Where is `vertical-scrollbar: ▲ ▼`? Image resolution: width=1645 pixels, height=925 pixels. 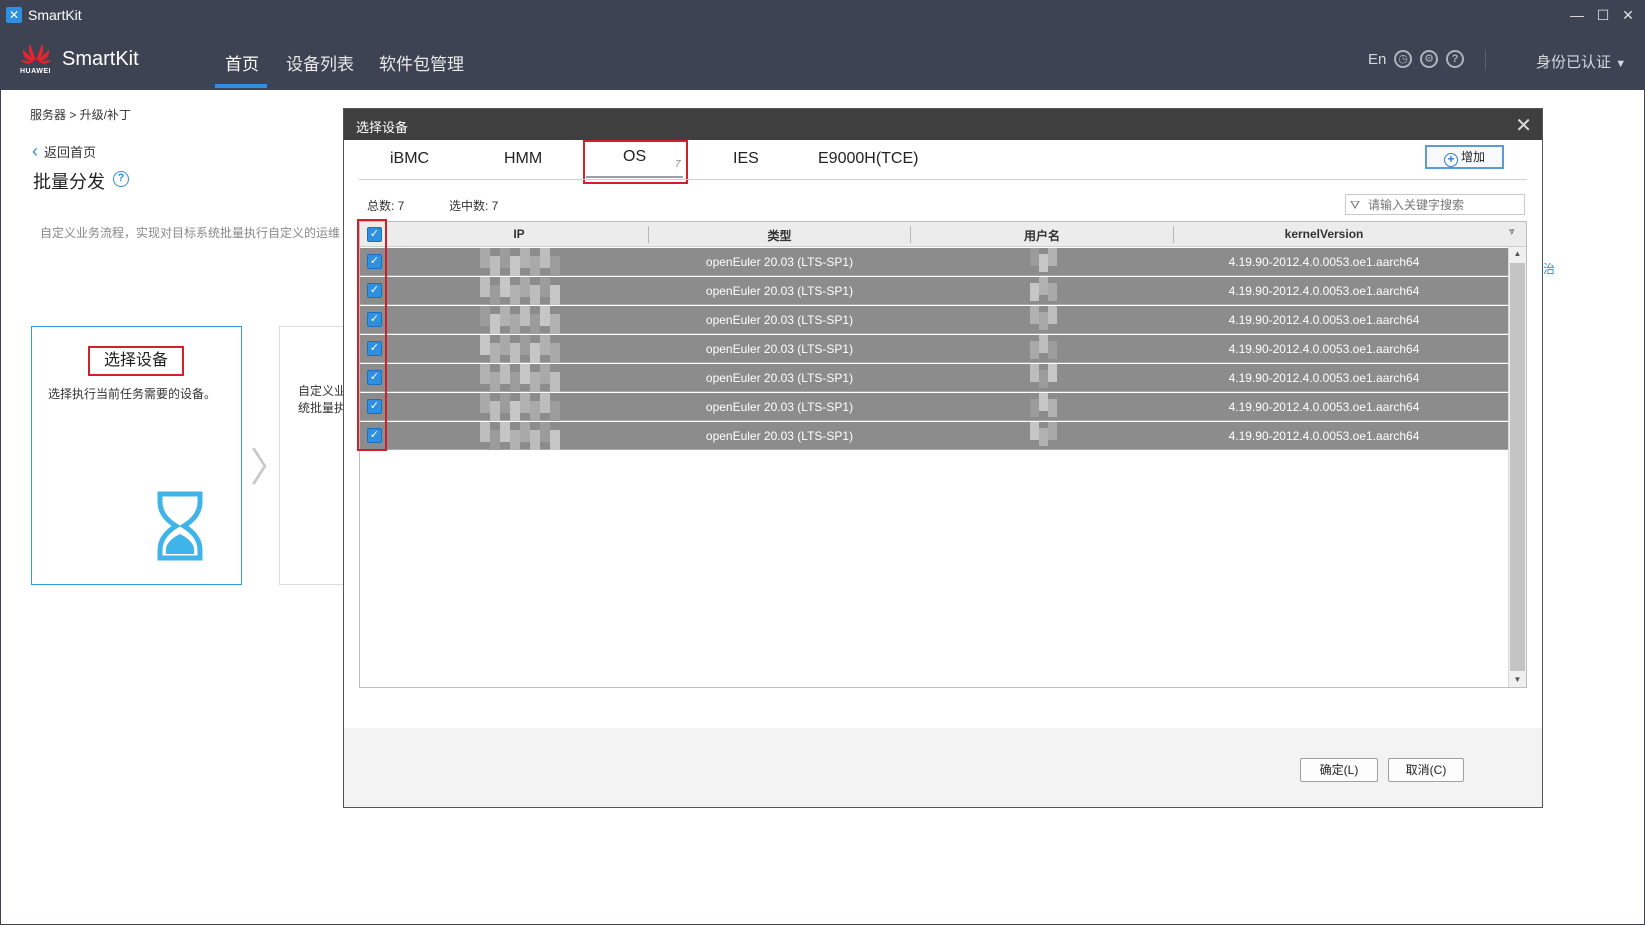 vertical-scrollbar: ▲ ▼ is located at coordinates (1517, 467).